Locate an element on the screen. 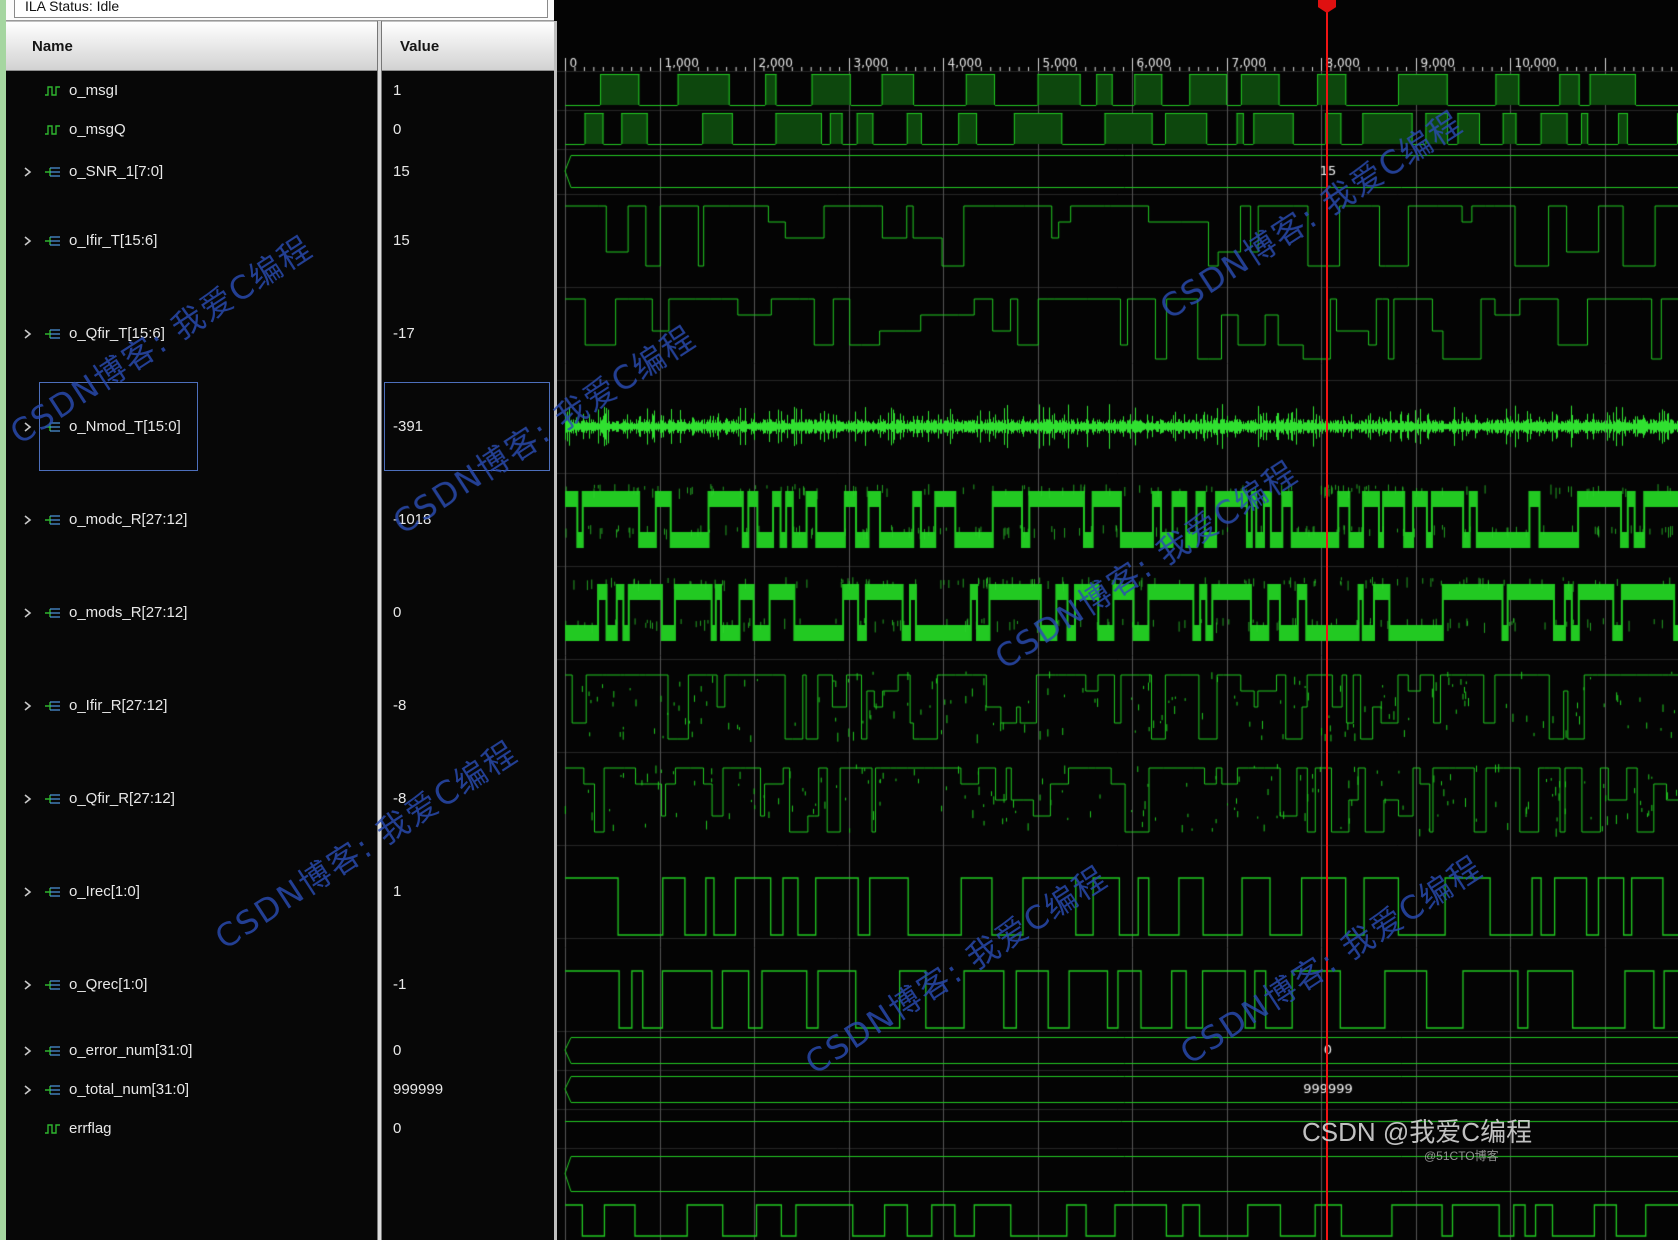  signal-value-row-o_error_num[31:0]: 0 is located at coordinates (468, 1050).